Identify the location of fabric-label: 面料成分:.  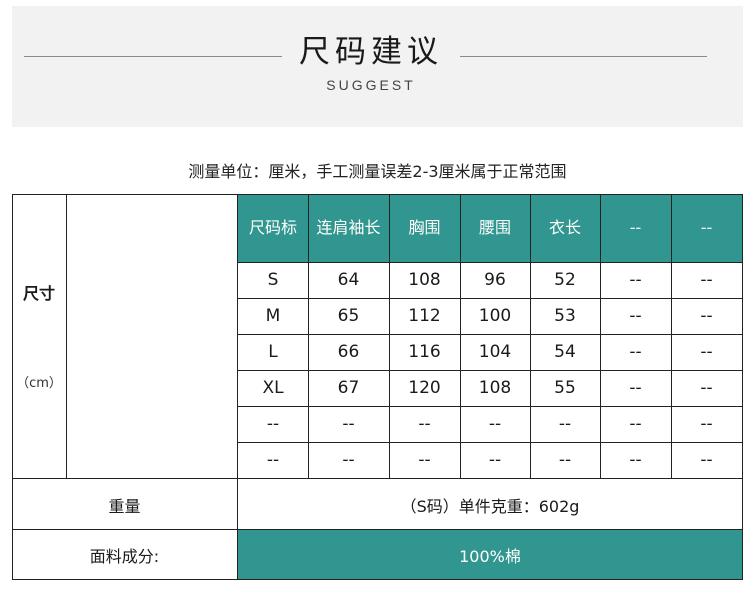
(124, 556).